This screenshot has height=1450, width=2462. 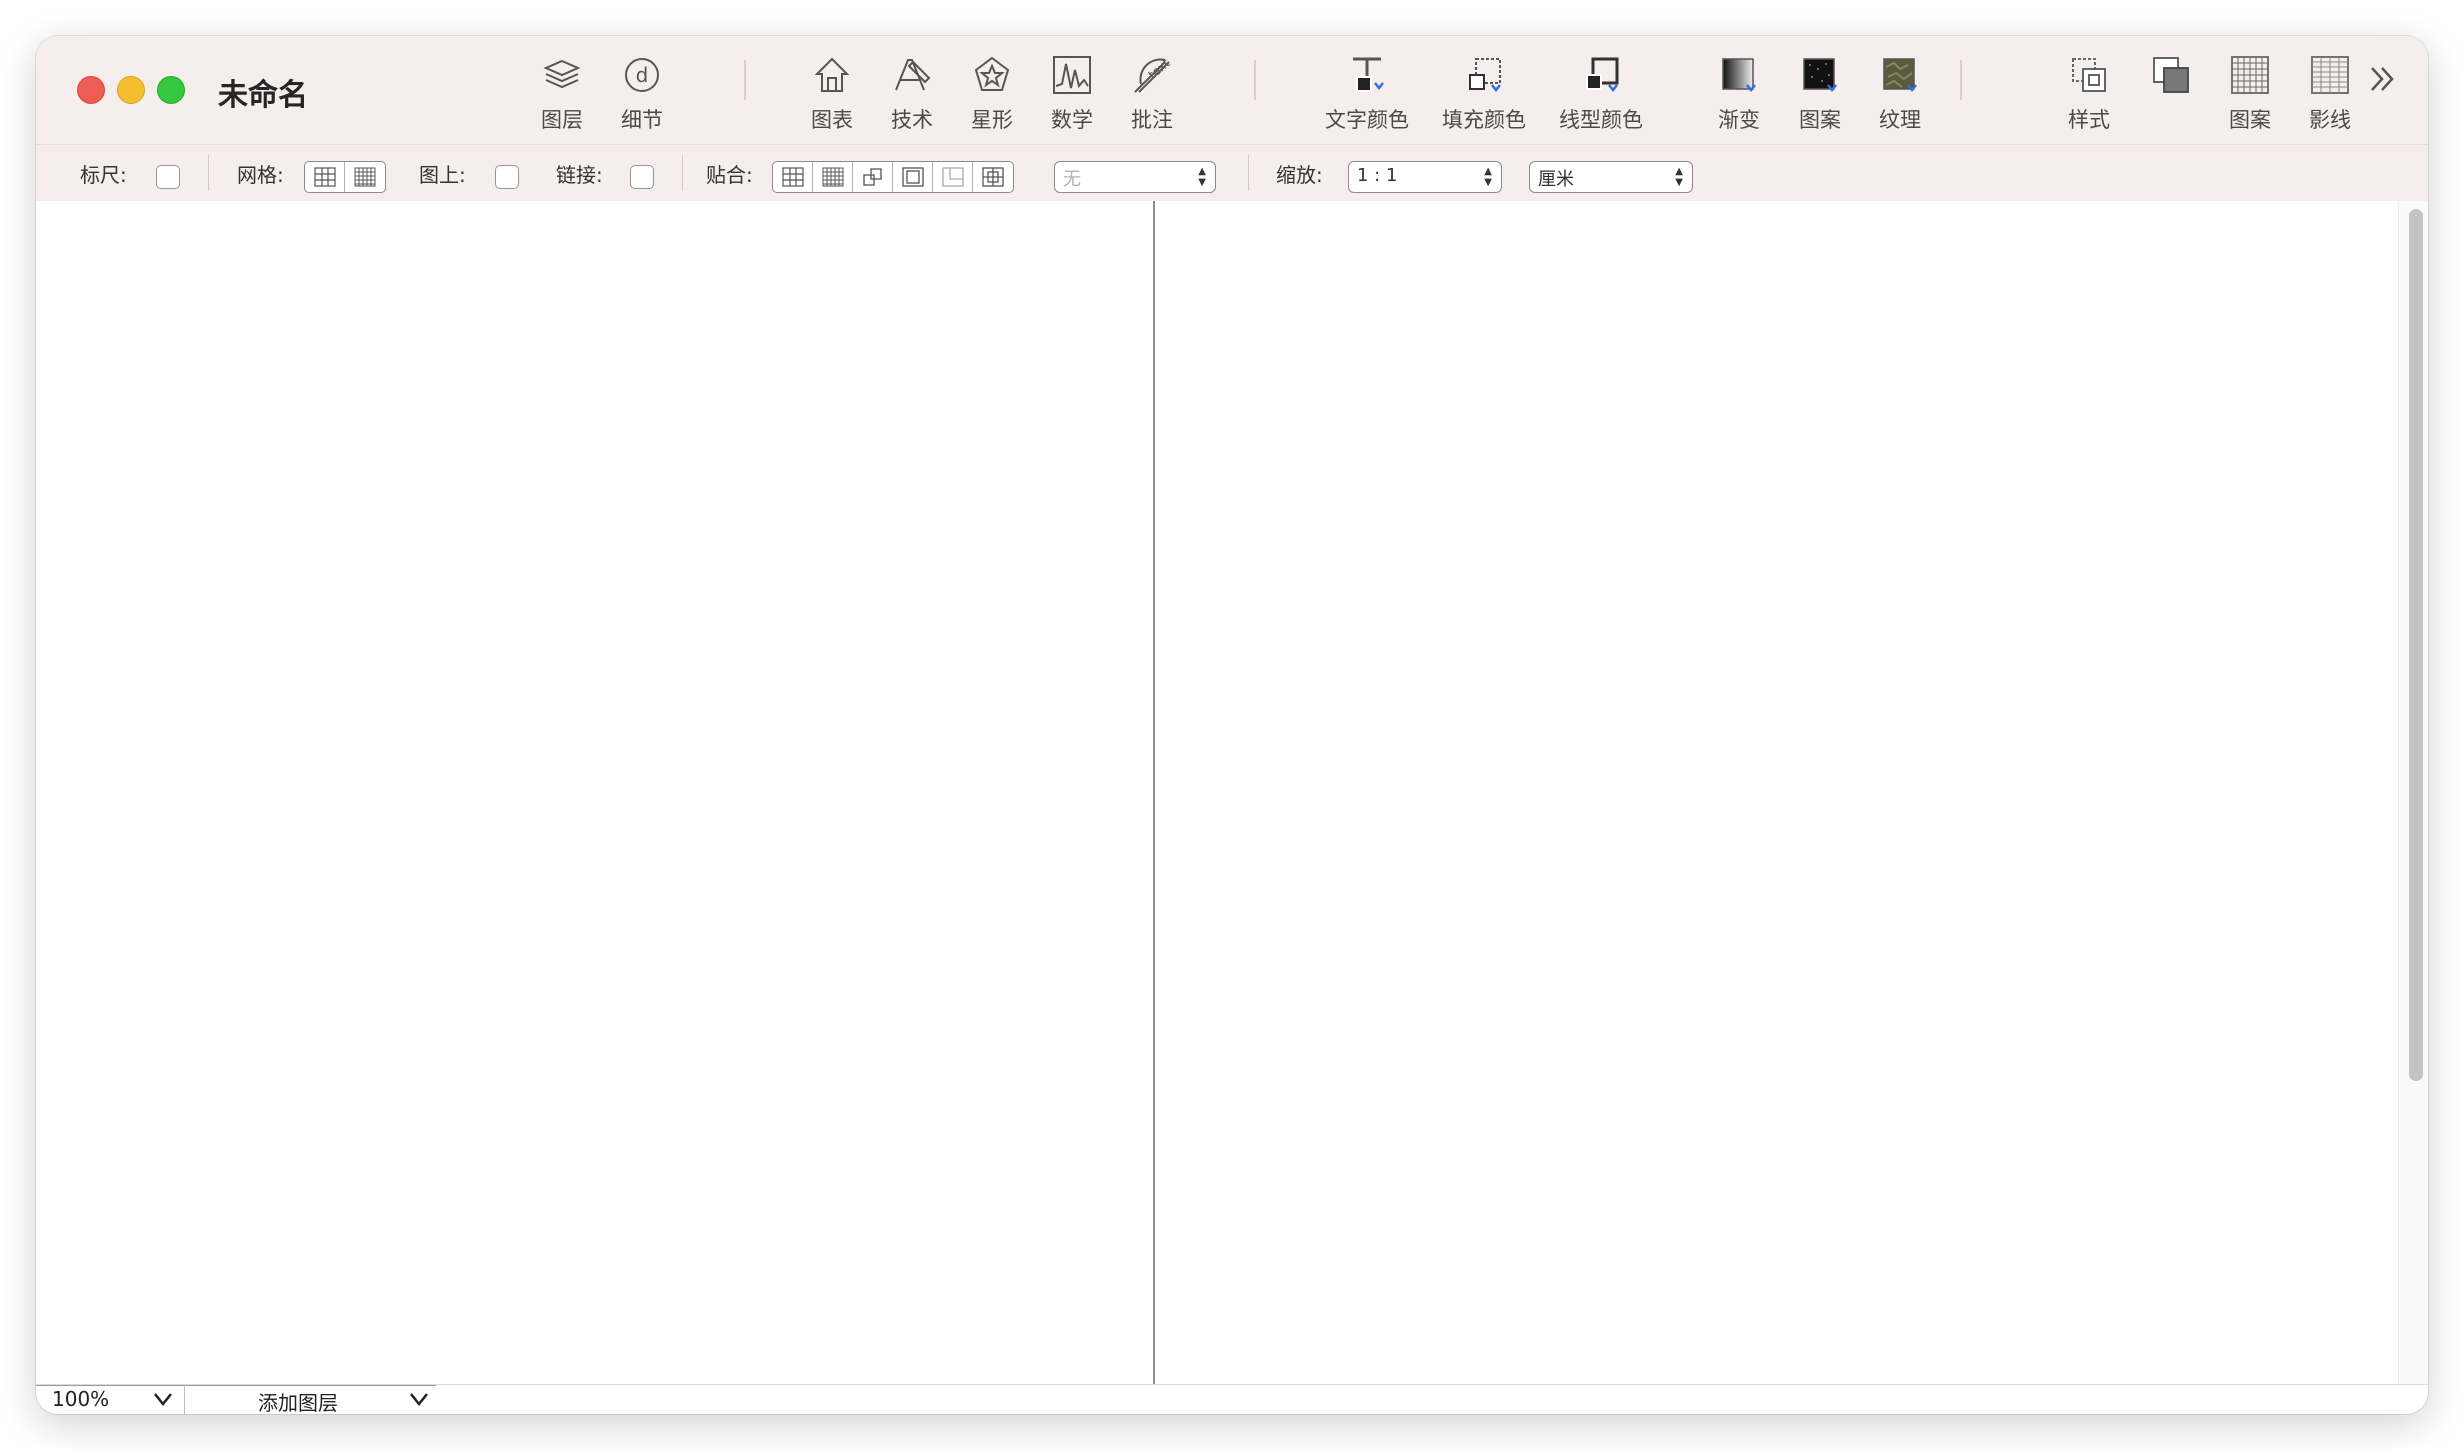 I want to click on snap-frame-icon, so click(x=912, y=177).